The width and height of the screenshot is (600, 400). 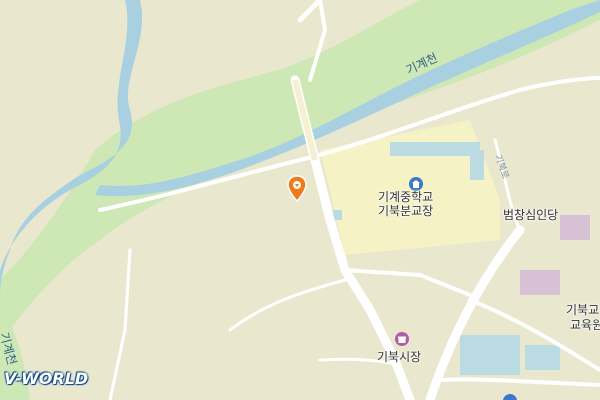 What do you see at coordinates (416, 184) in the screenshot?
I see `school-icon` at bounding box center [416, 184].